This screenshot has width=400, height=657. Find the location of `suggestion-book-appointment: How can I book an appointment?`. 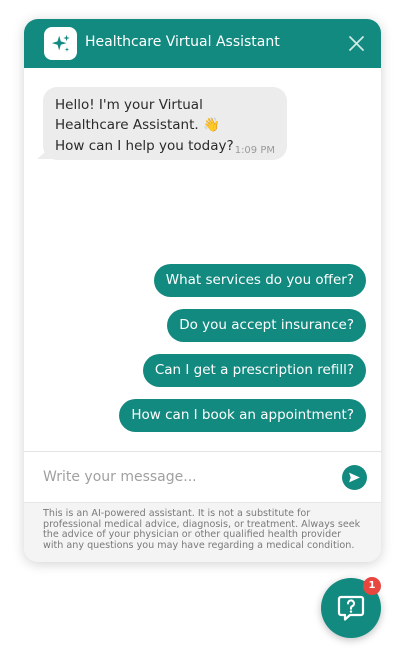

suggestion-book-appointment: How can I book an appointment? is located at coordinates (242, 415).